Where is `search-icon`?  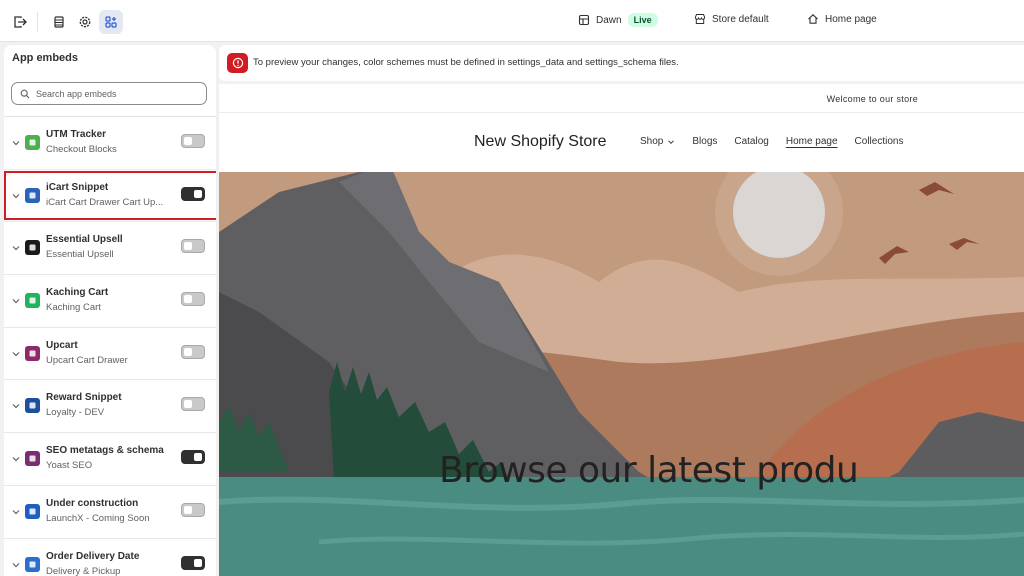
search-icon is located at coordinates (25, 93).